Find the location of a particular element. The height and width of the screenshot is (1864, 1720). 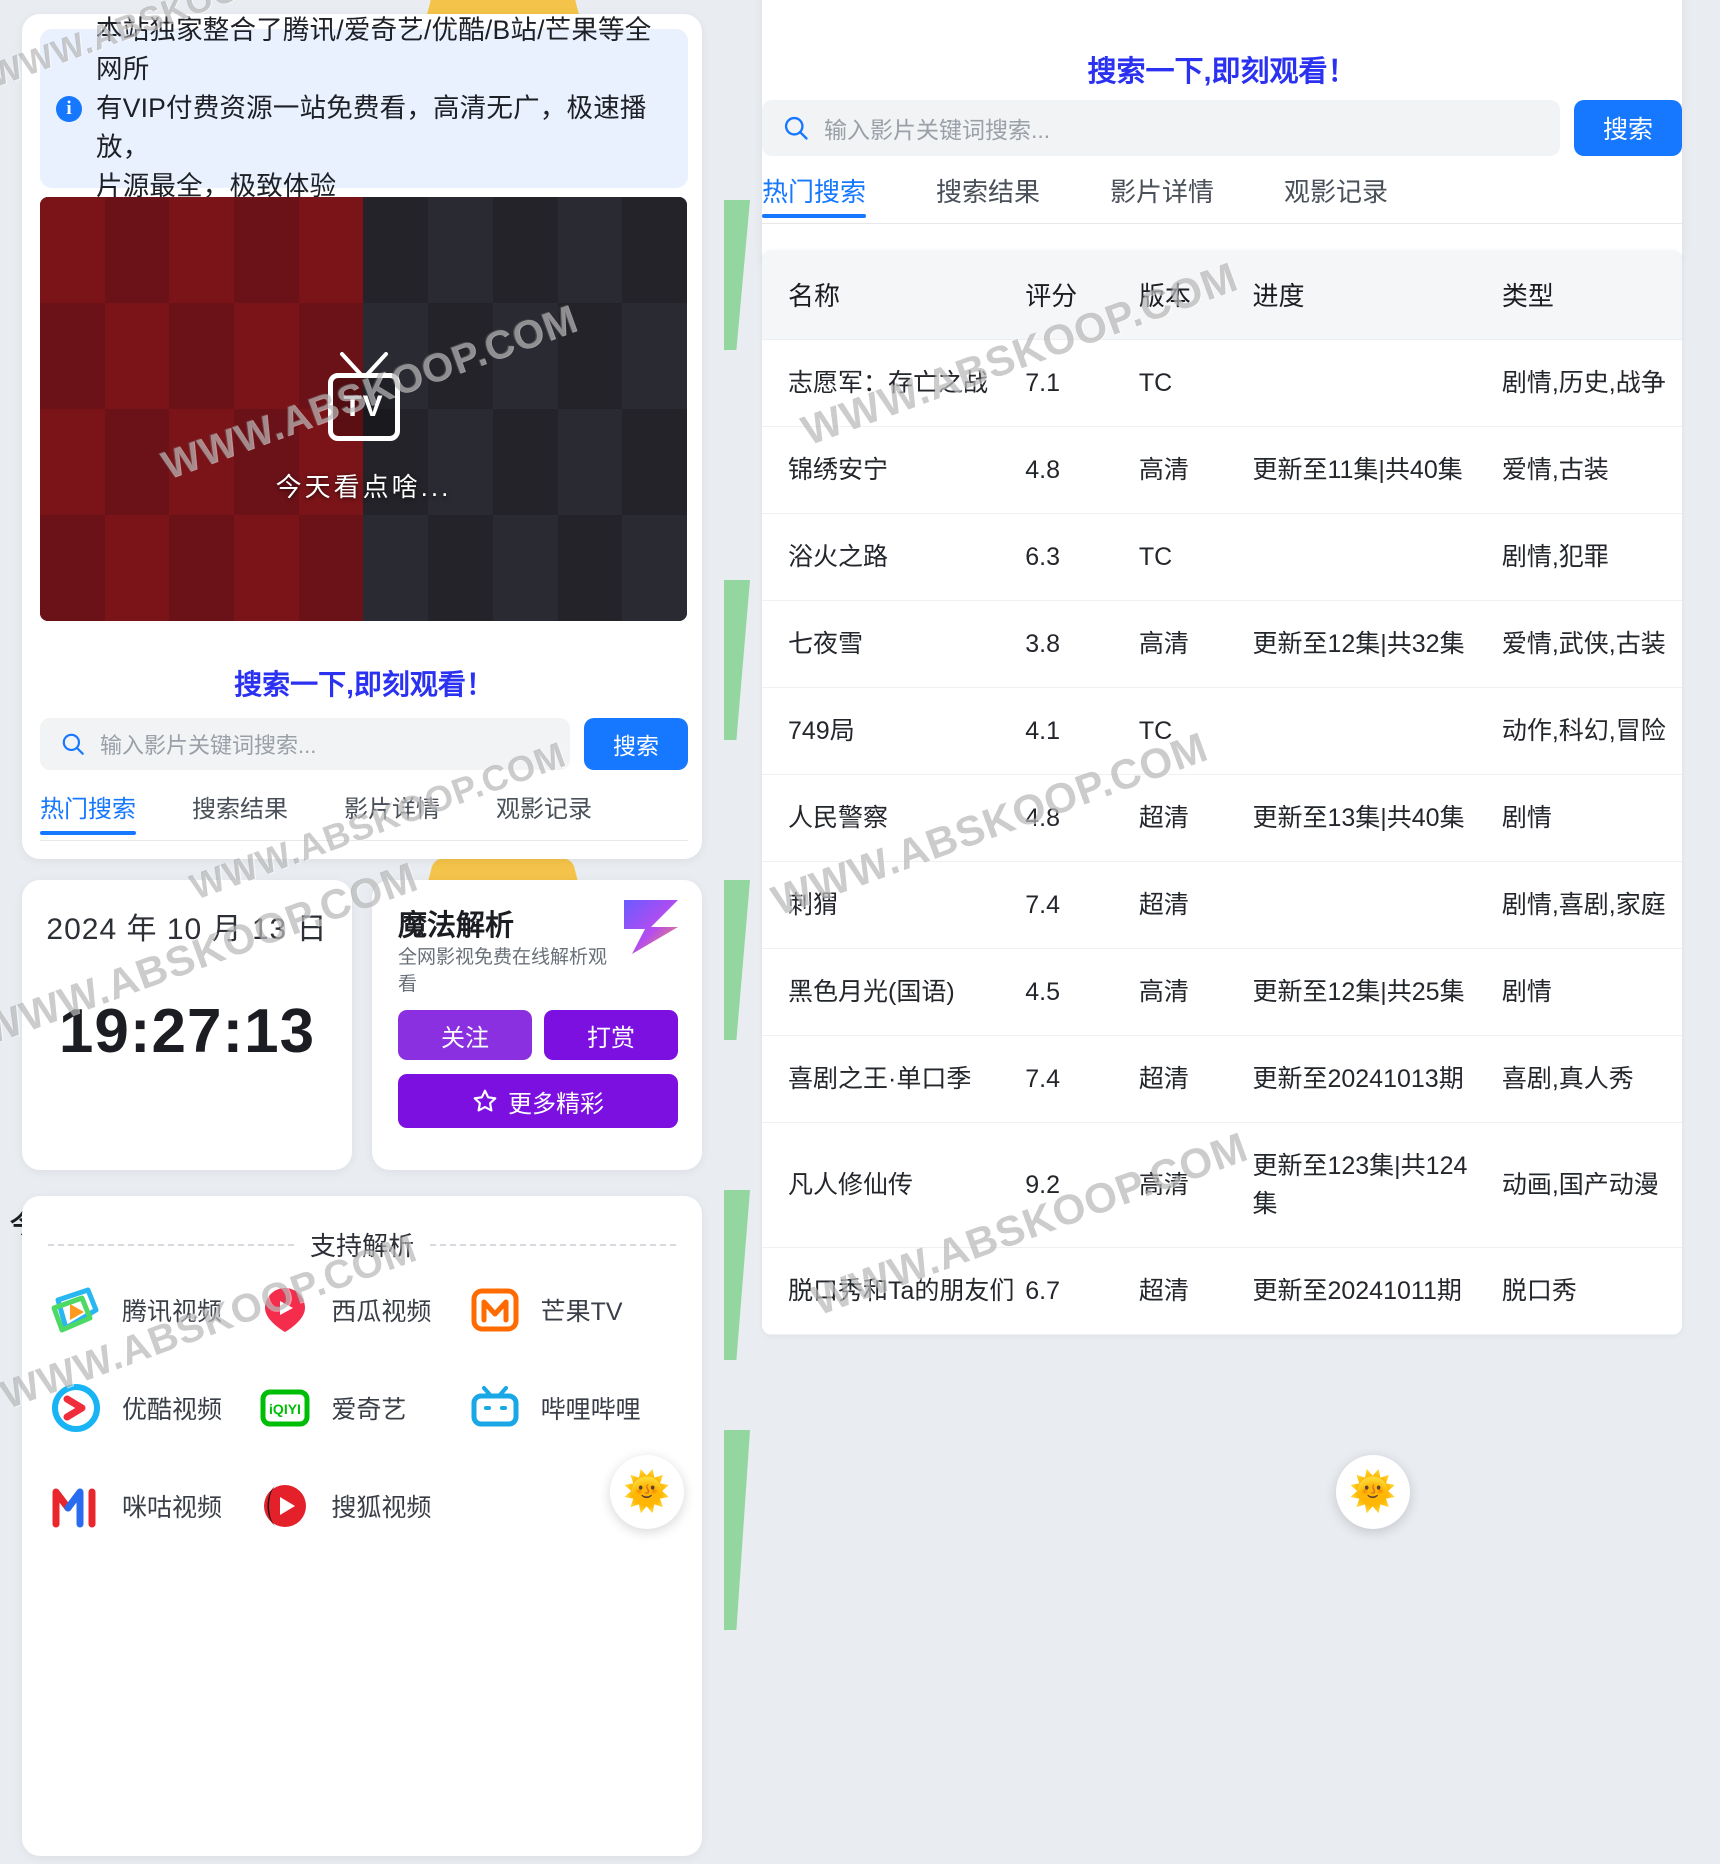

movie-type: 爱情,古装 is located at coordinates (1591, 470).